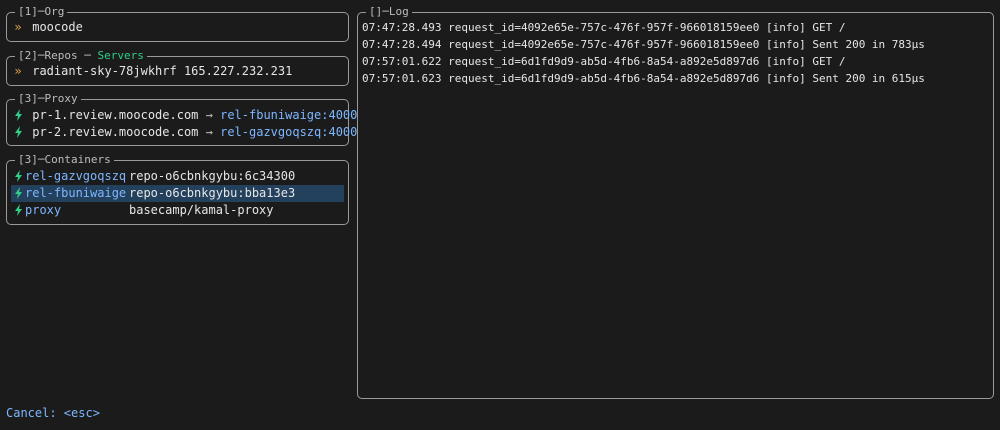 This screenshot has width=1000, height=430. What do you see at coordinates (41, 12) in the screenshot?
I see `org-panel-title: [1]─Org` at bounding box center [41, 12].